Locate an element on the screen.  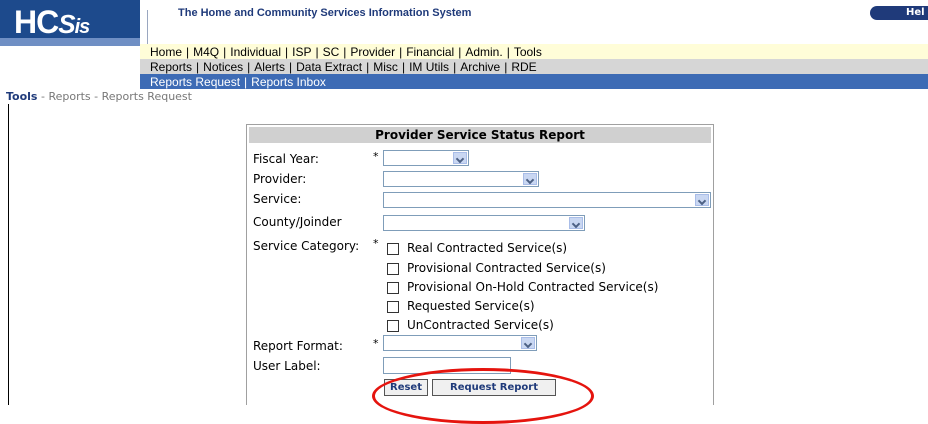
provider-label: Provider: is located at coordinates (280, 179).